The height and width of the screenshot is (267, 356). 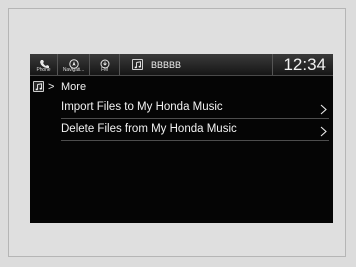 What do you see at coordinates (142, 107) in the screenshot?
I see `menu-item-label: Import Files to My Honda Music` at bounding box center [142, 107].